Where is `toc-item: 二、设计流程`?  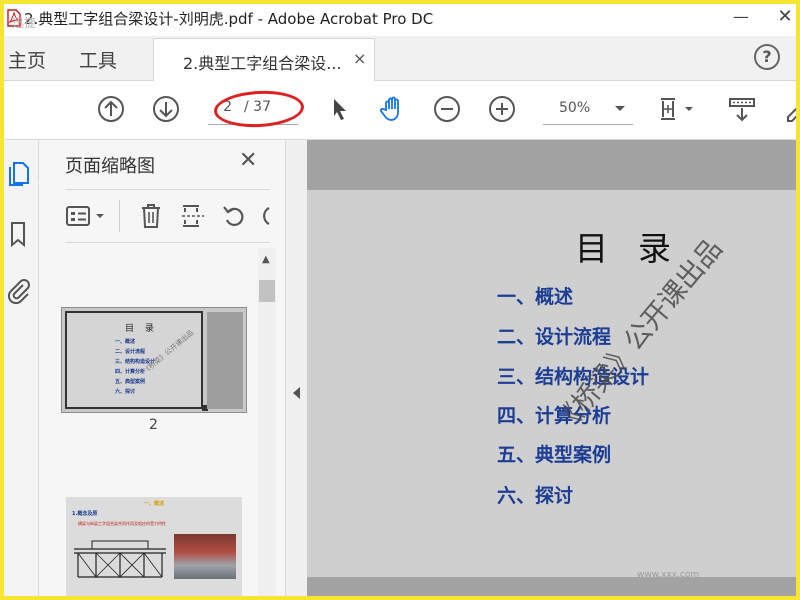
toc-item: 二、设计流程 is located at coordinates (554, 337).